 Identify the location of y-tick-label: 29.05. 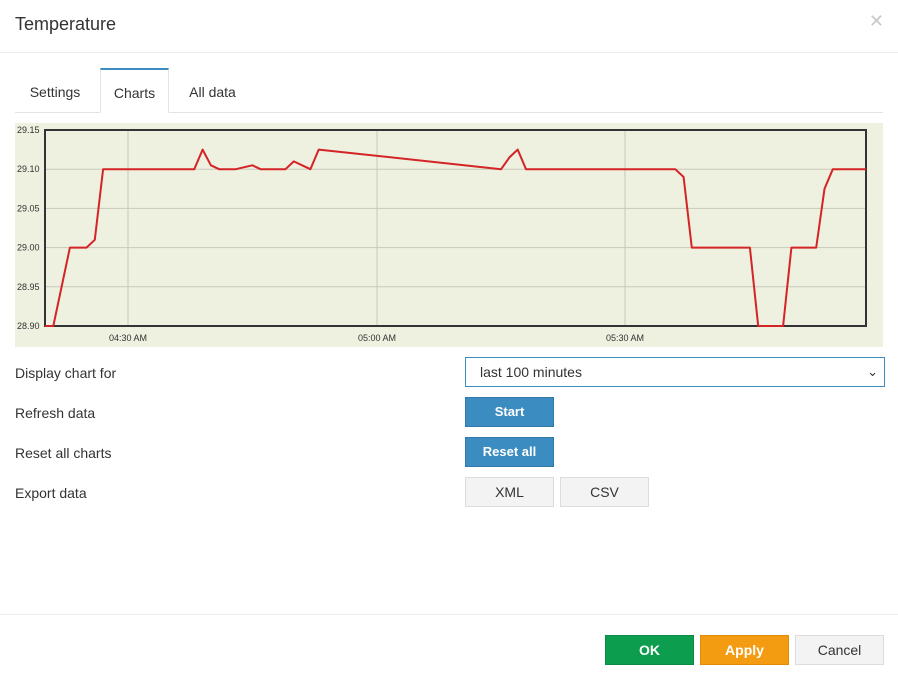
(28, 208).